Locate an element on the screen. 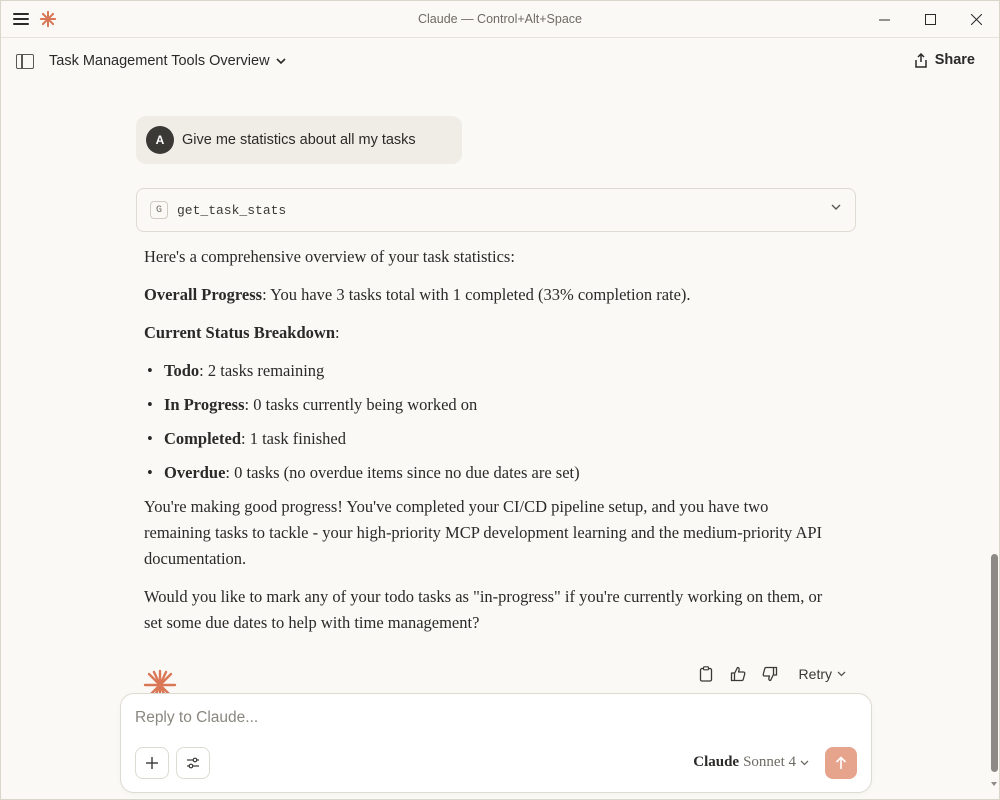 The image size is (1000, 800). arrow-up-icon is located at coordinates (841, 762).